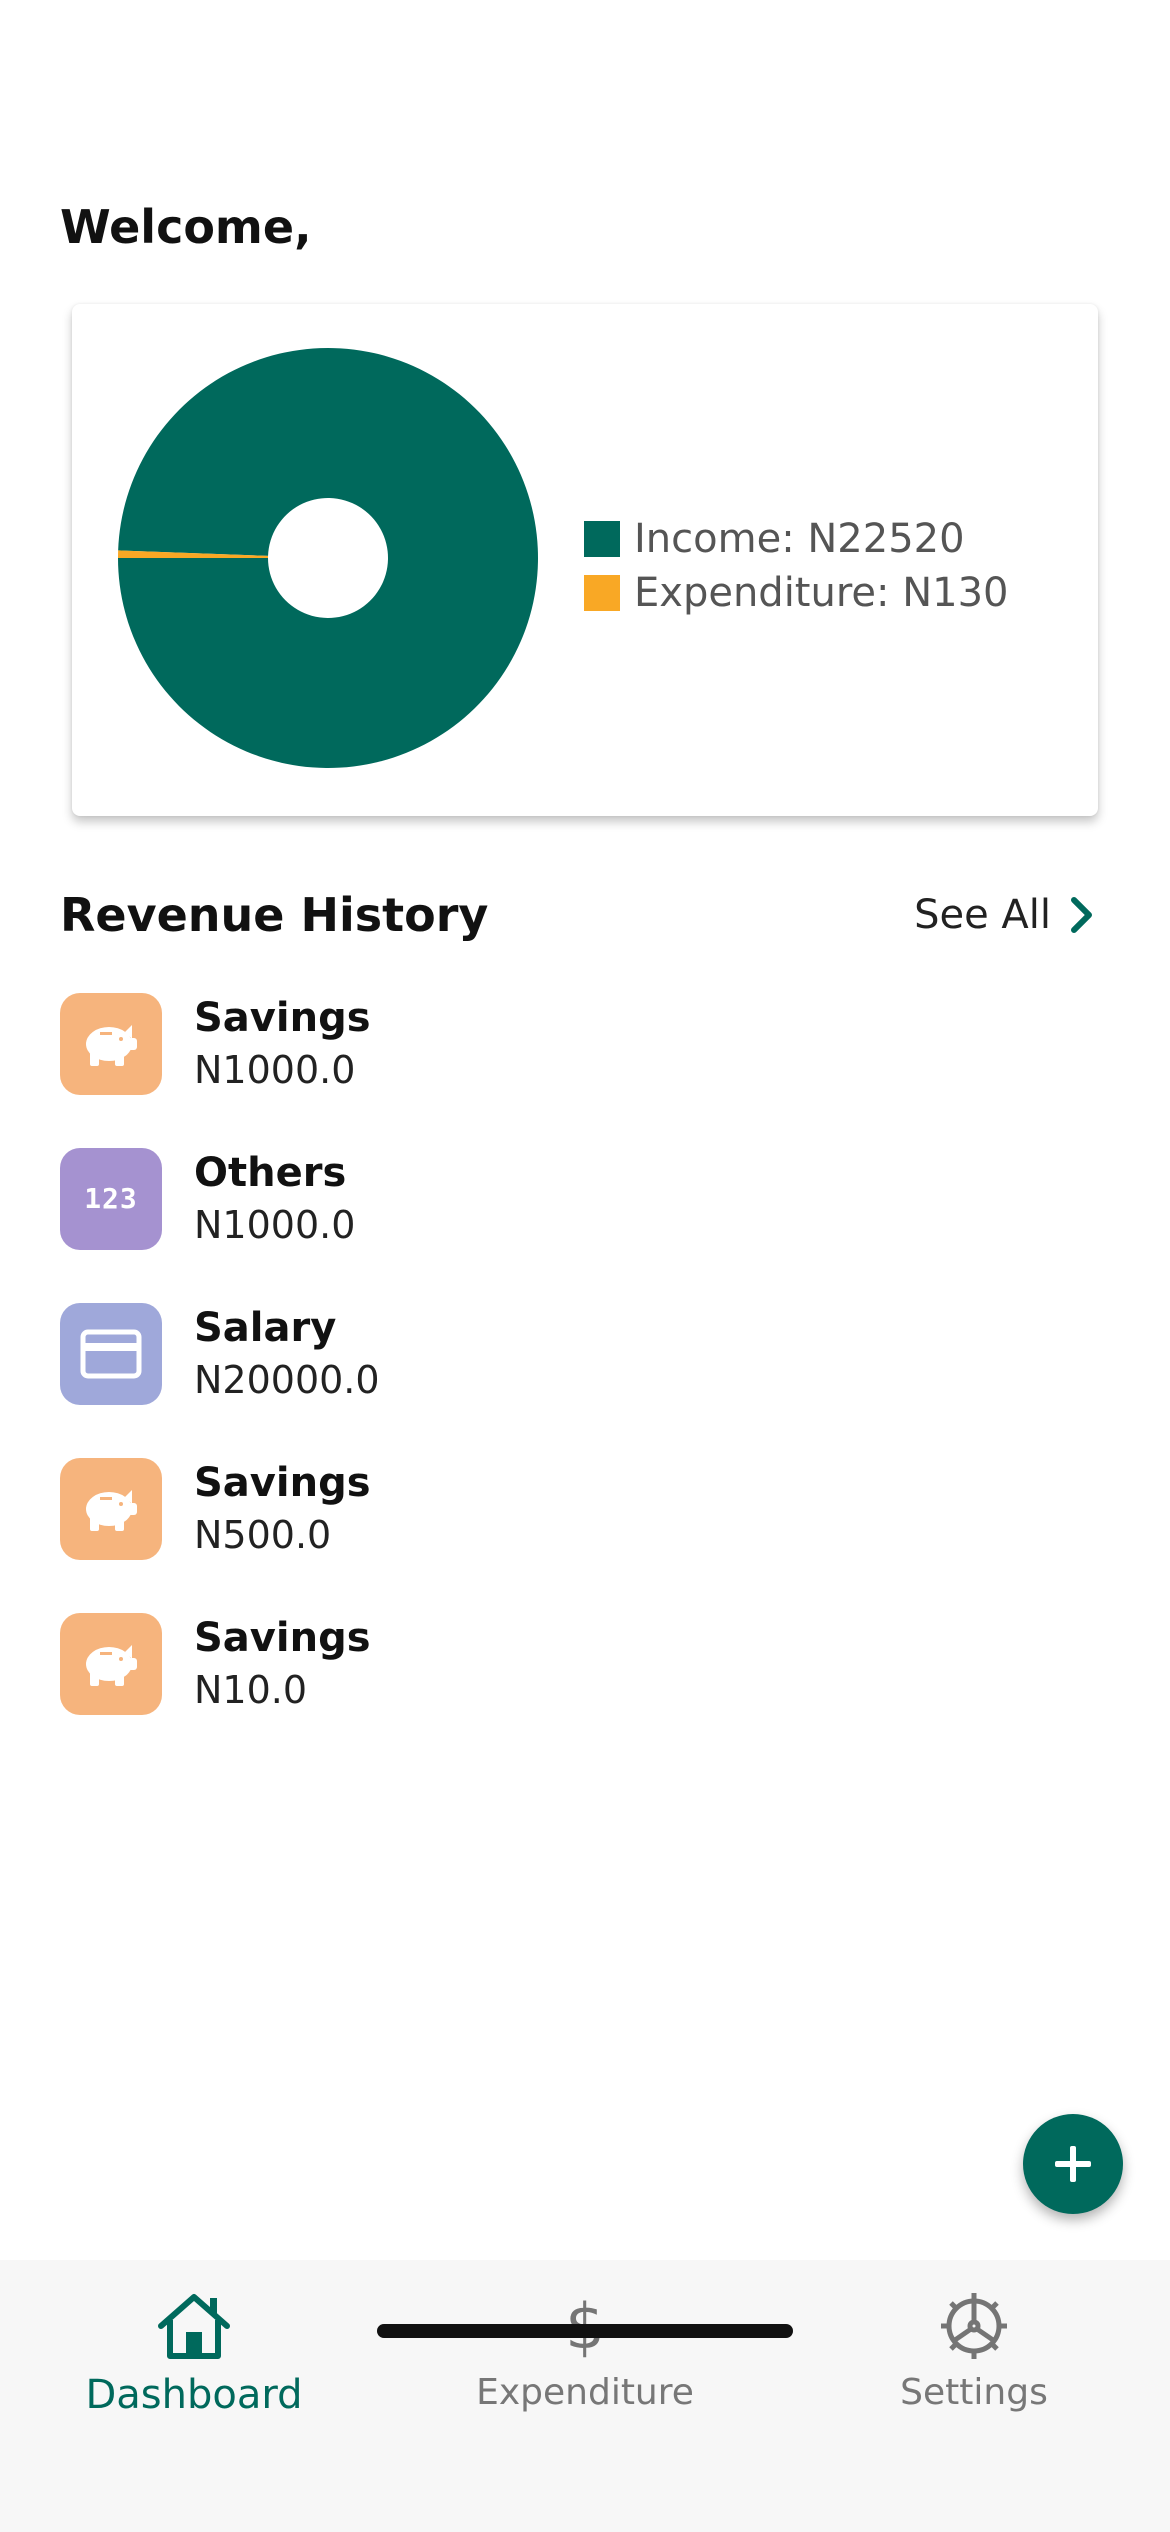 Image resolution: width=1170 pixels, height=2532 pixels. Describe the element at coordinates (270, 1172) in the screenshot. I see `item-title: Others` at that location.